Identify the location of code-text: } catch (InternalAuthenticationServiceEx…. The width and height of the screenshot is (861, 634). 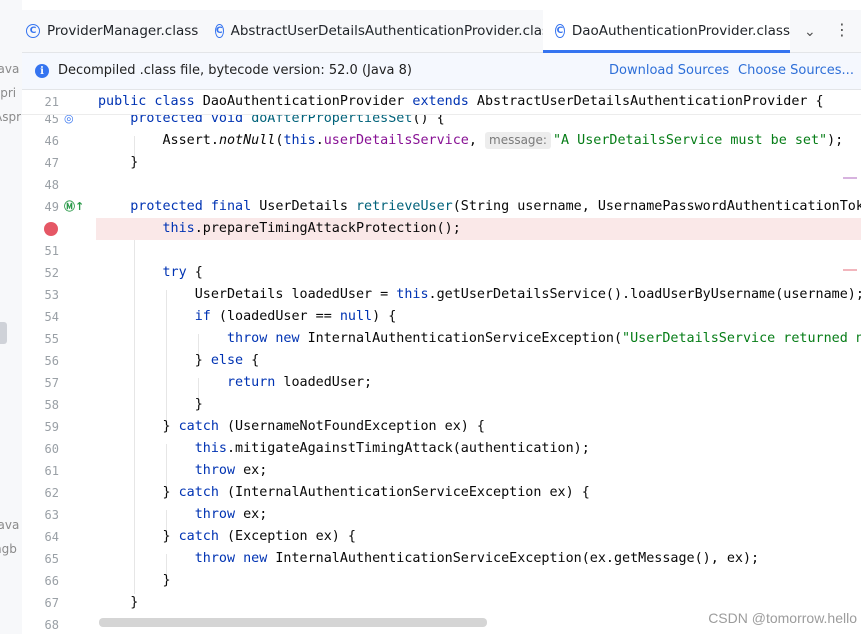
(344, 492).